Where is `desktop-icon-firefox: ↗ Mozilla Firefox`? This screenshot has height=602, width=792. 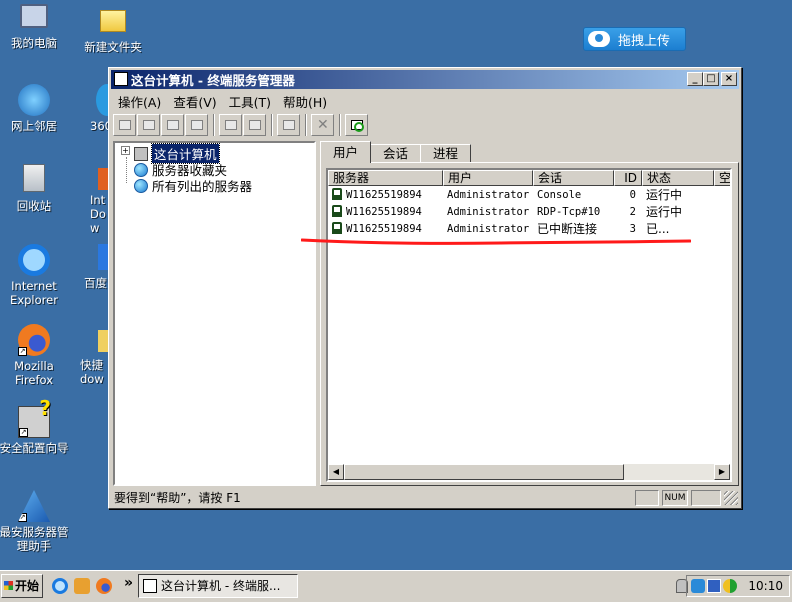 desktop-icon-firefox: ↗ Mozilla Firefox is located at coordinates (36, 355).